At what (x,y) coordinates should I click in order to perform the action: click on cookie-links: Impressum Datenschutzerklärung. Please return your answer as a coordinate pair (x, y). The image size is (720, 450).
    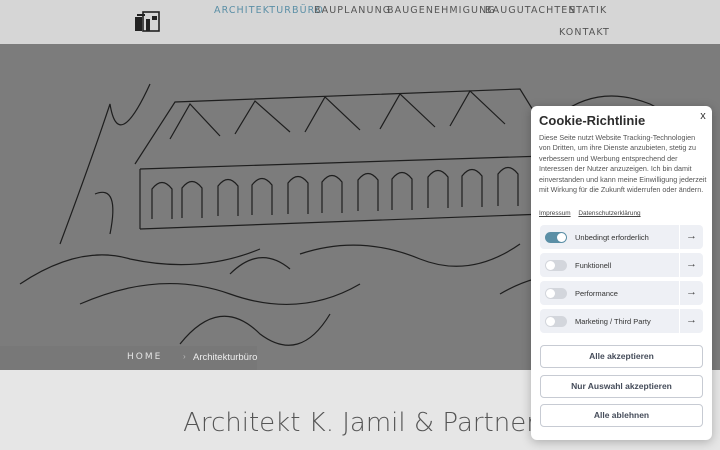
    Looking at the image, I should click on (593, 213).